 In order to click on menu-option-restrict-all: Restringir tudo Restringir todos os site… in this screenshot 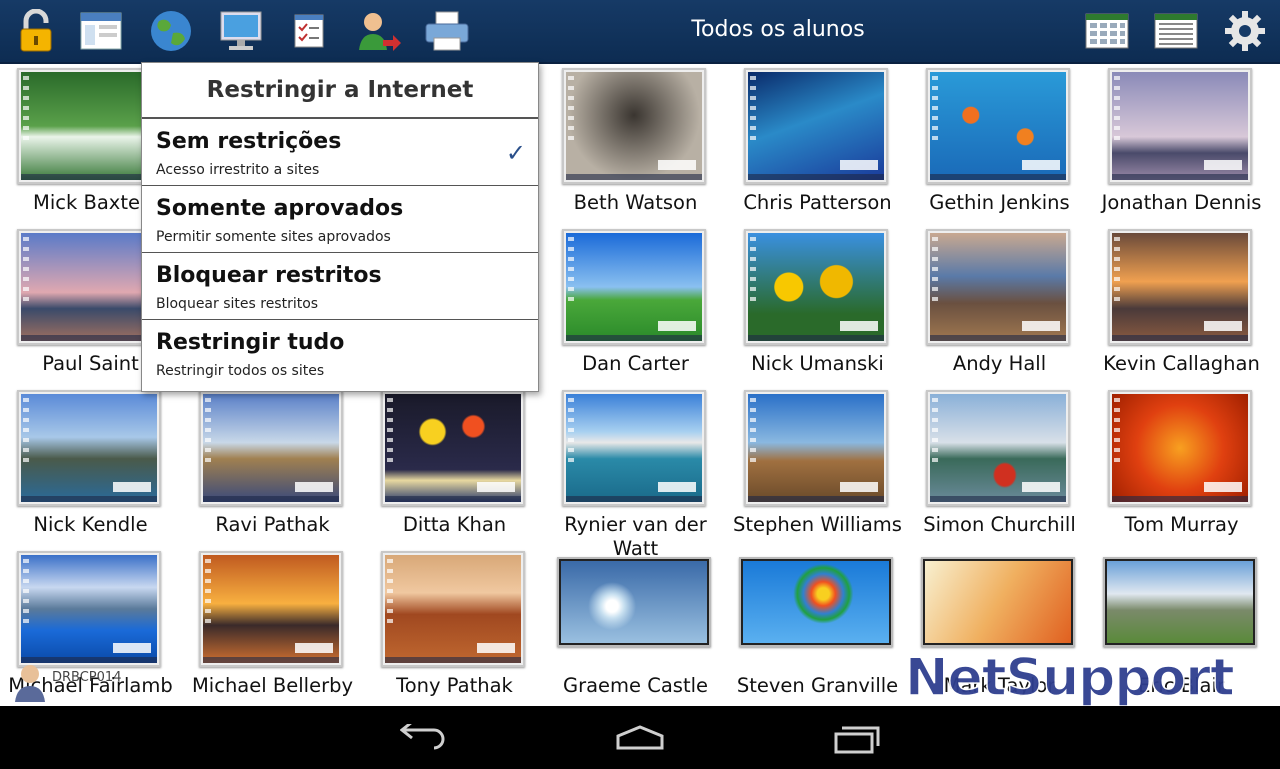, I will do `click(340, 353)`.